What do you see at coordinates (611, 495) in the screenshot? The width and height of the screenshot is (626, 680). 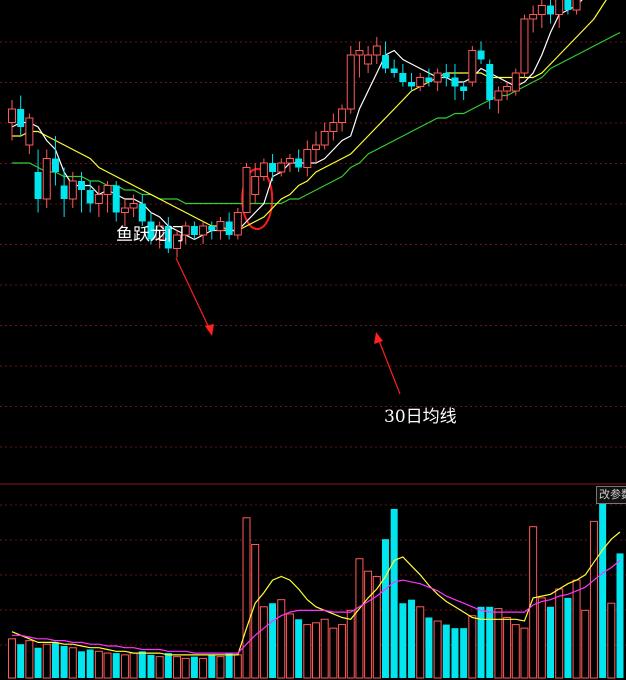 I see `change-params-button: 改参数` at bounding box center [611, 495].